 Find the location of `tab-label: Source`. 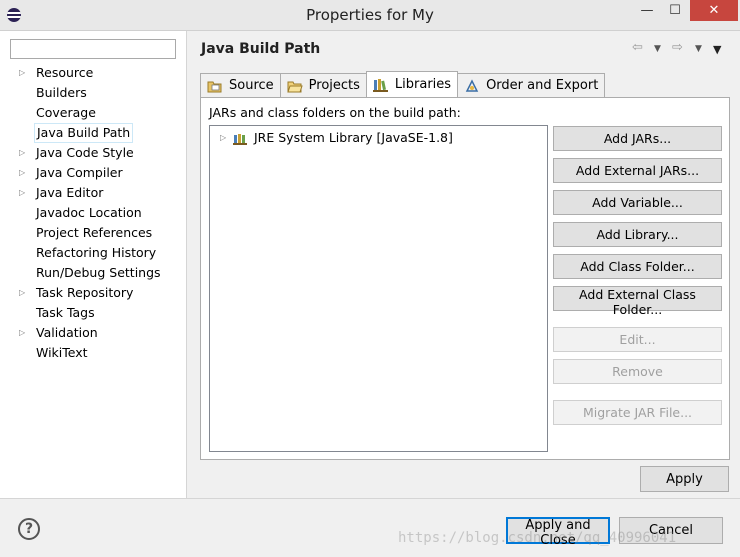

tab-label: Source is located at coordinates (251, 85).